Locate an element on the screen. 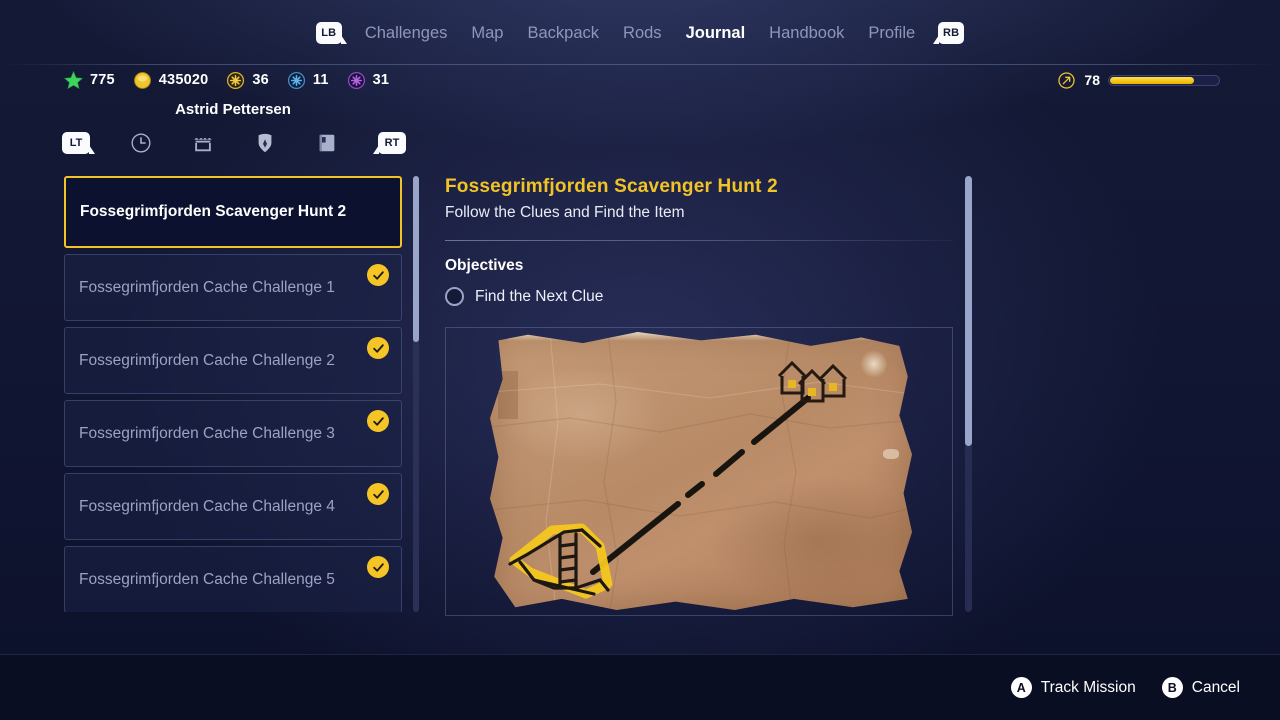 The width and height of the screenshot is (1280, 720). objective-text: Find the Next Clue is located at coordinates (539, 296).